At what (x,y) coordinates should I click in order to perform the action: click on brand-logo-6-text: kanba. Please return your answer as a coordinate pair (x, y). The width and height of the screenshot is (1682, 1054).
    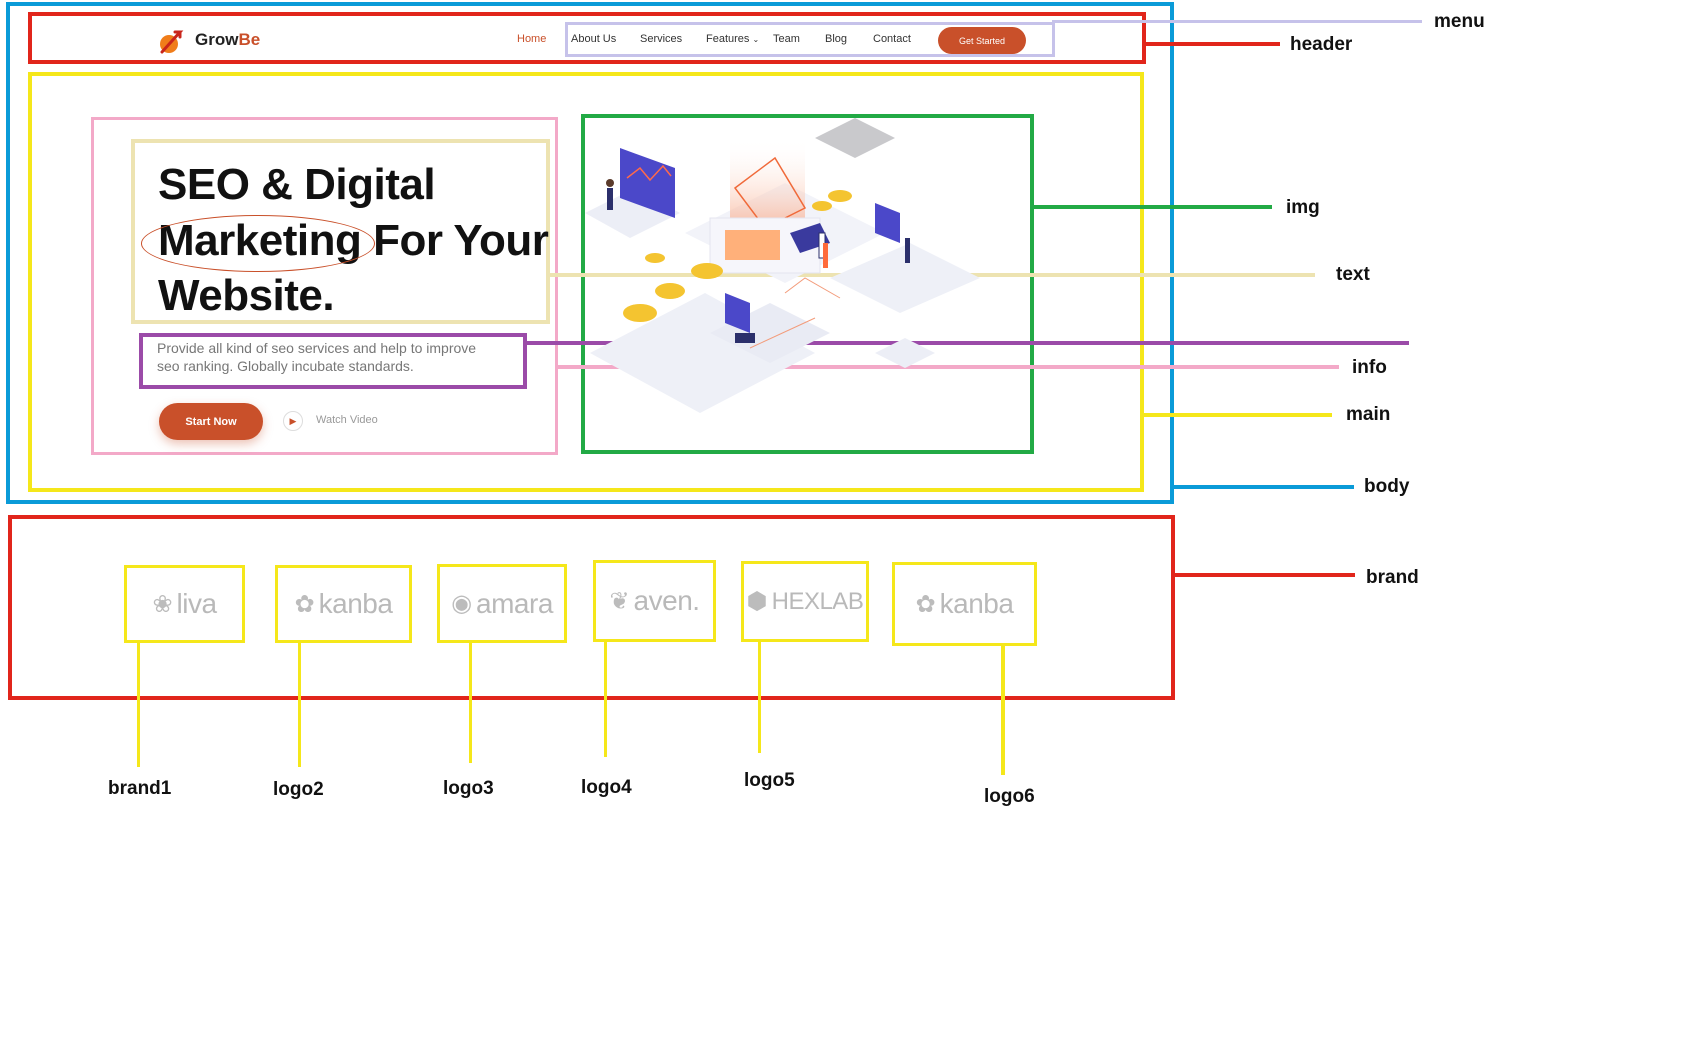
    Looking at the image, I should click on (976, 603).